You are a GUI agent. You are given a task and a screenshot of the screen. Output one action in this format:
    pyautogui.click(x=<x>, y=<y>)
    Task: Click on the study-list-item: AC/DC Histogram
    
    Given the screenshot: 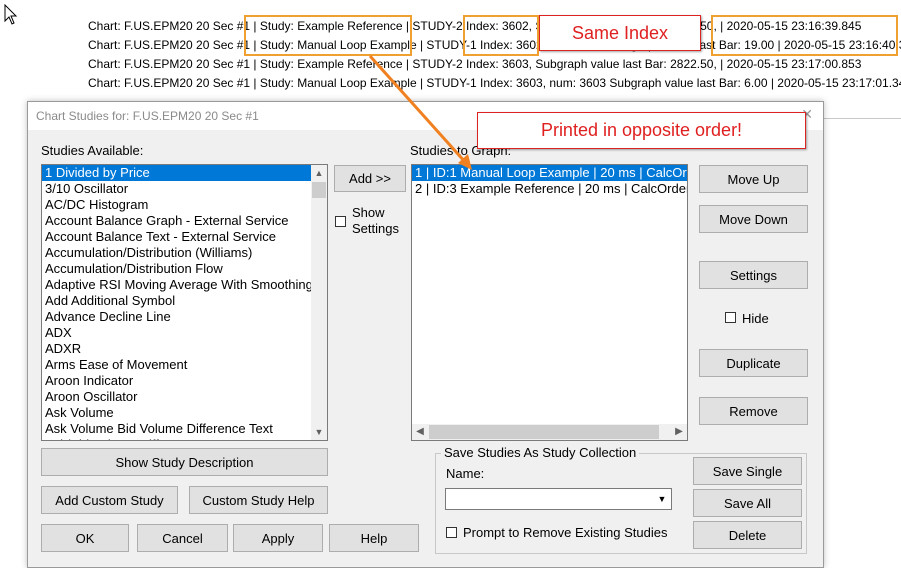 What is the action you would take?
    pyautogui.click(x=176, y=205)
    